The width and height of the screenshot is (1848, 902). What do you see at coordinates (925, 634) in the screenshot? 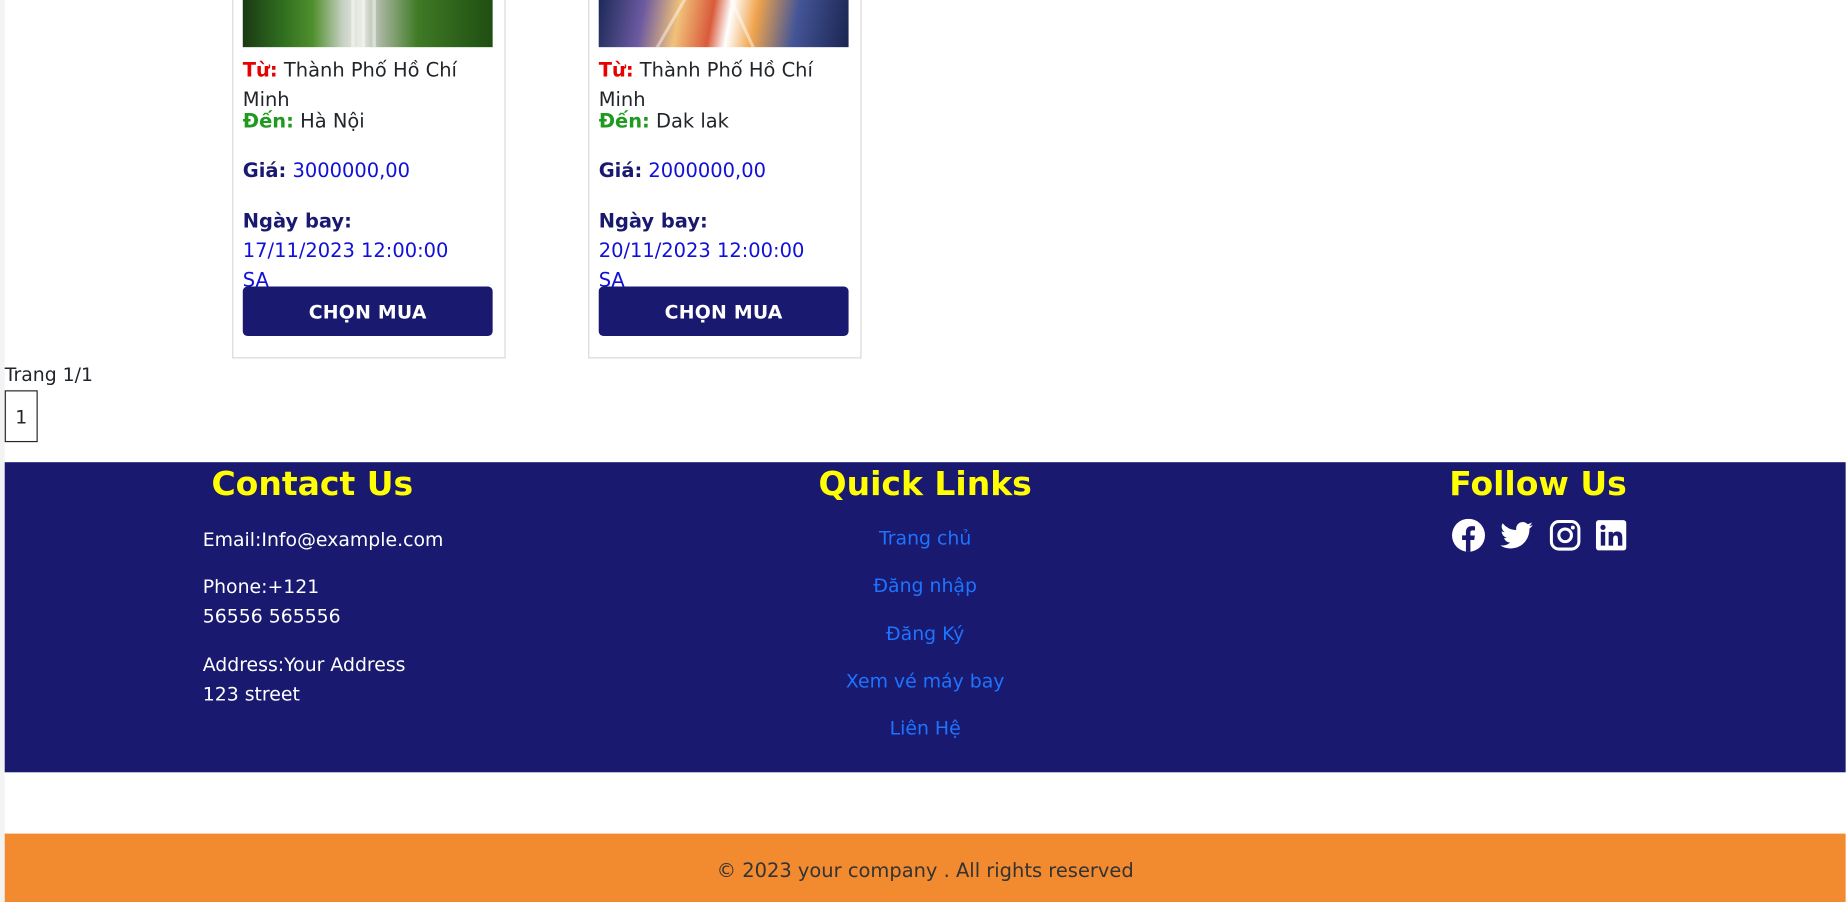
I see `quick-link-register: Đăng Ký` at bounding box center [925, 634].